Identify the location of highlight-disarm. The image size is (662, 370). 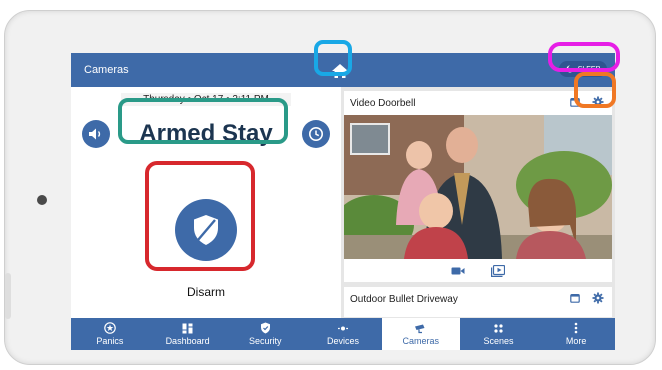
(200, 216).